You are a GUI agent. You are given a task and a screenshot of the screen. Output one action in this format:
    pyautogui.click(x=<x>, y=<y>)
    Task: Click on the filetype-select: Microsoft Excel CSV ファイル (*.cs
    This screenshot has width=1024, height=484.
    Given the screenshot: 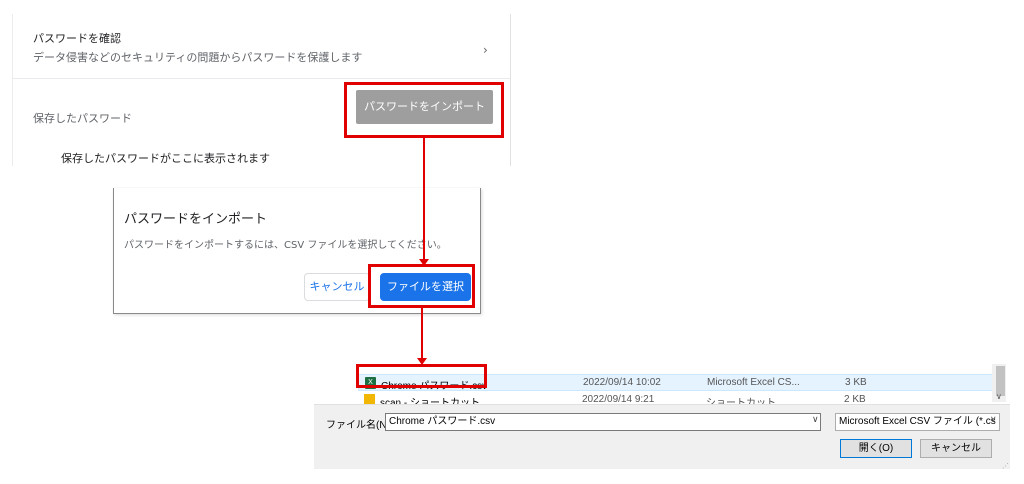 What is the action you would take?
    pyautogui.click(x=917, y=422)
    